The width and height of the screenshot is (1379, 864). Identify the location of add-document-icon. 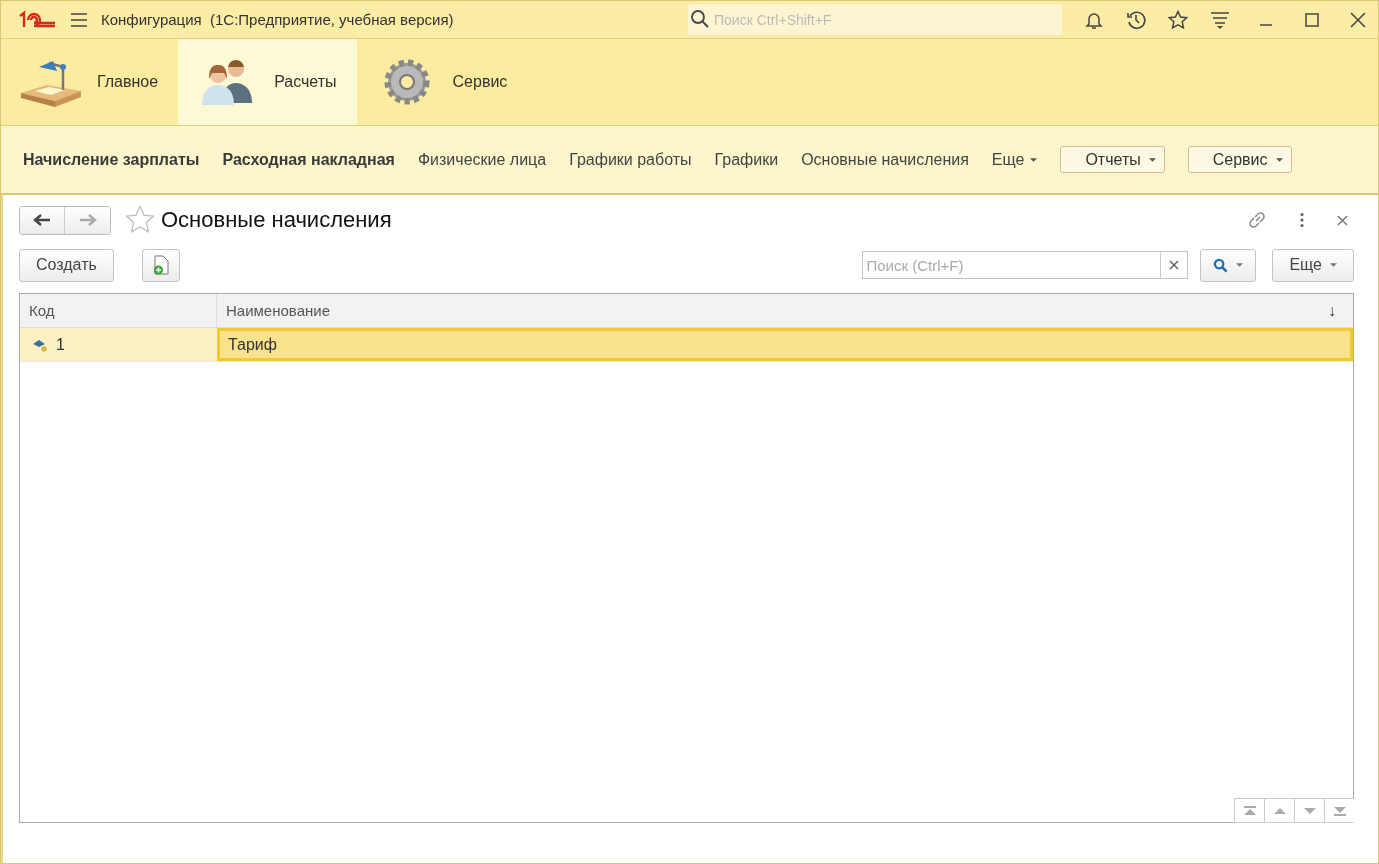
(160, 265).